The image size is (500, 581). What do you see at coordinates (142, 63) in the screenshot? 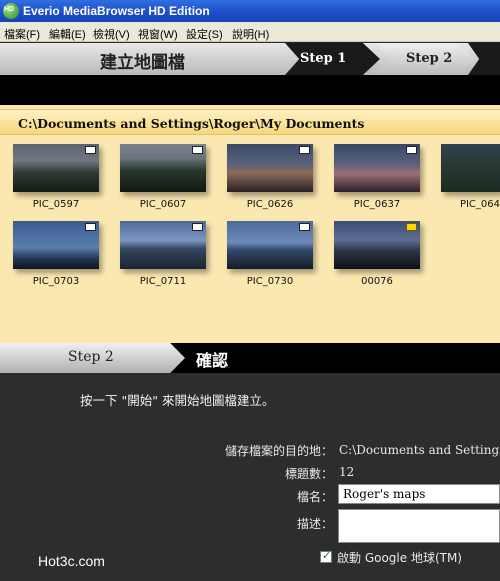
I see `wizard-title: 建立地圖檔` at bounding box center [142, 63].